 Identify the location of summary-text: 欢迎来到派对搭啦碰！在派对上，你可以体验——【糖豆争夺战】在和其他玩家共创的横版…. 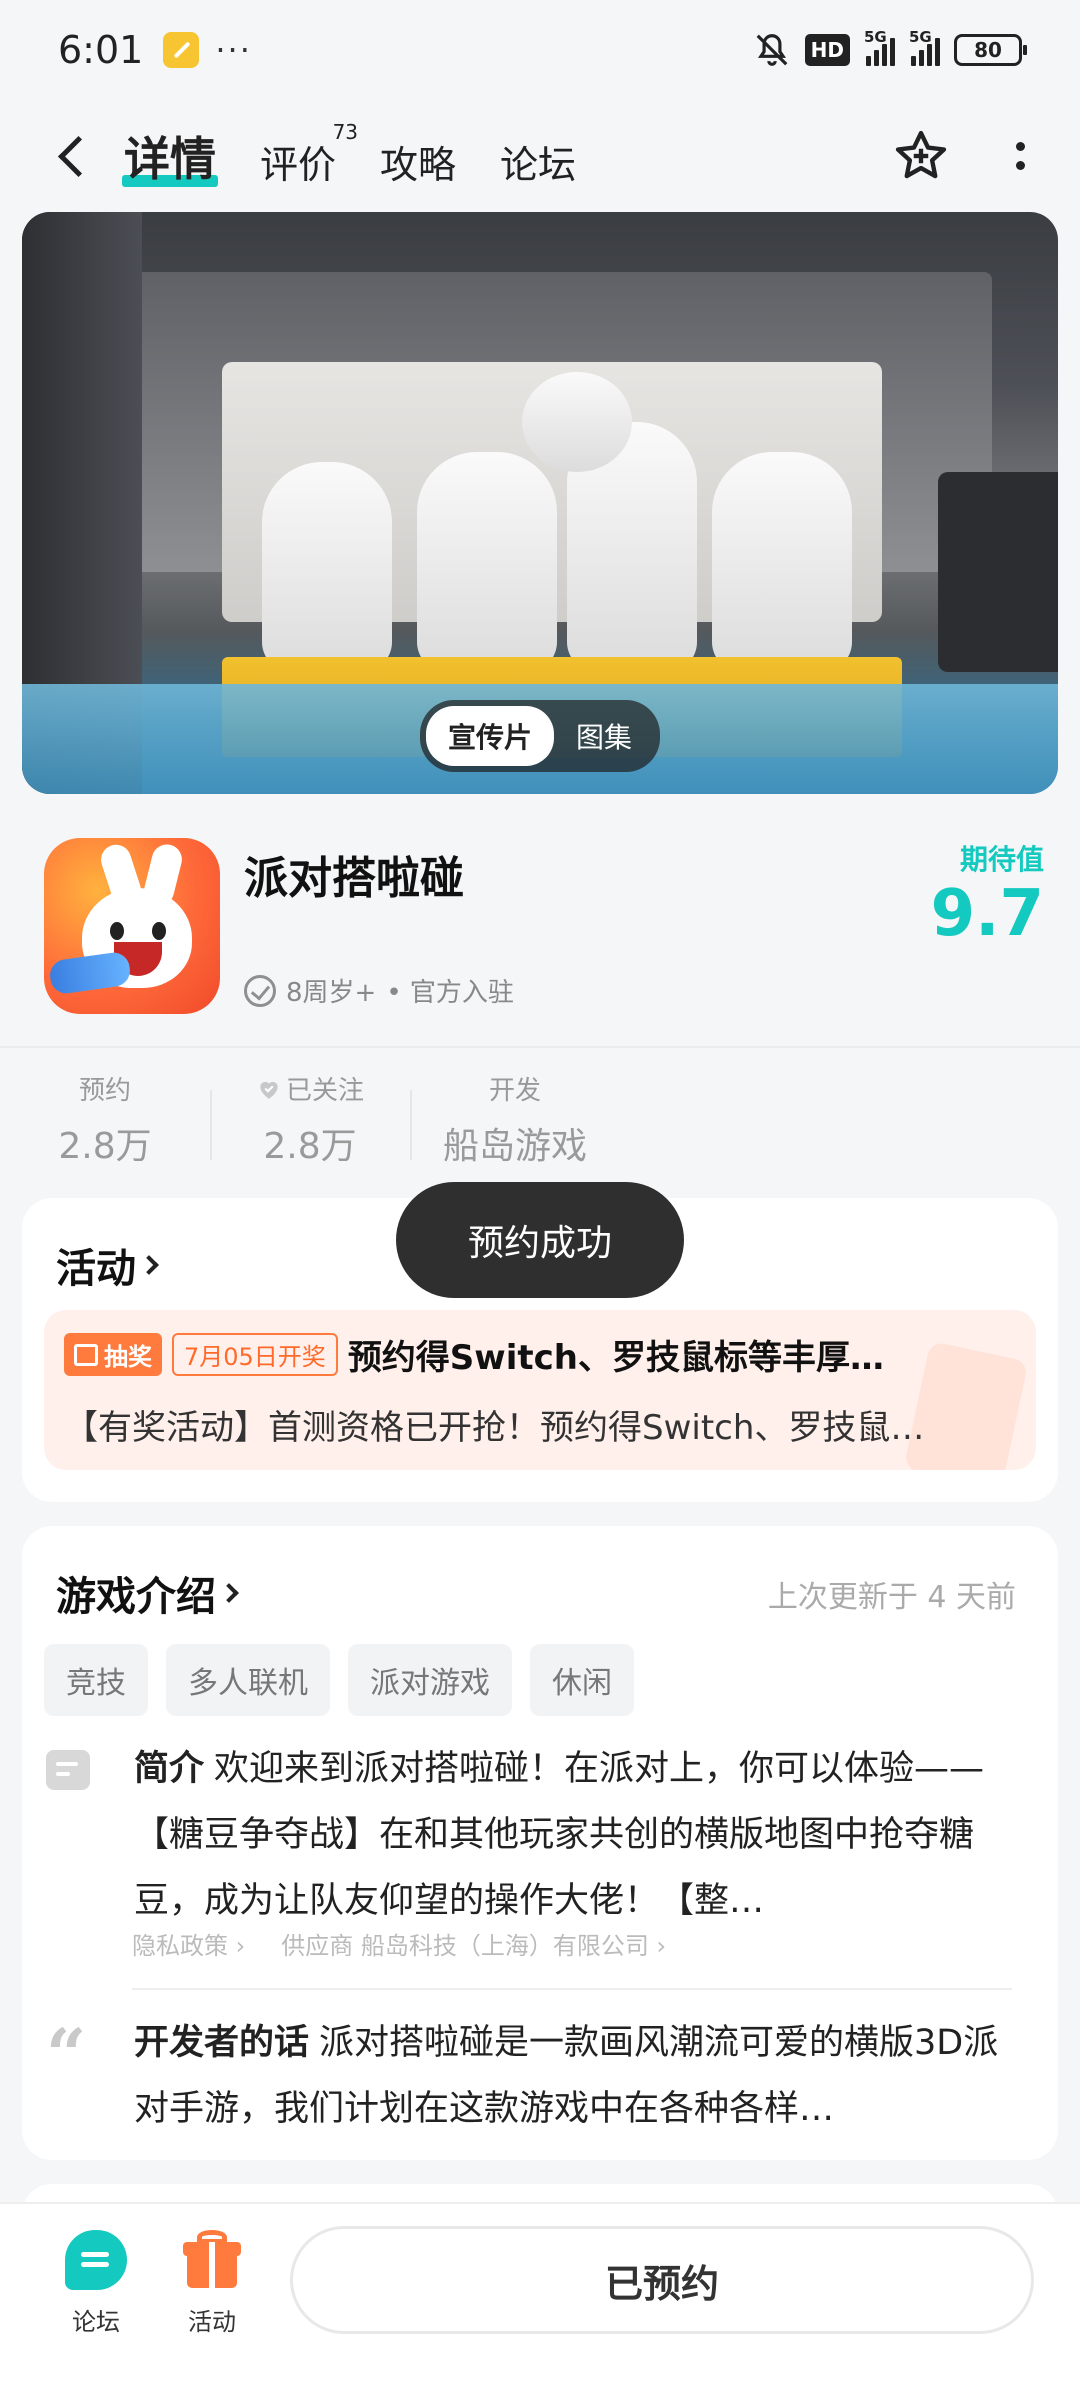
(559, 1835).